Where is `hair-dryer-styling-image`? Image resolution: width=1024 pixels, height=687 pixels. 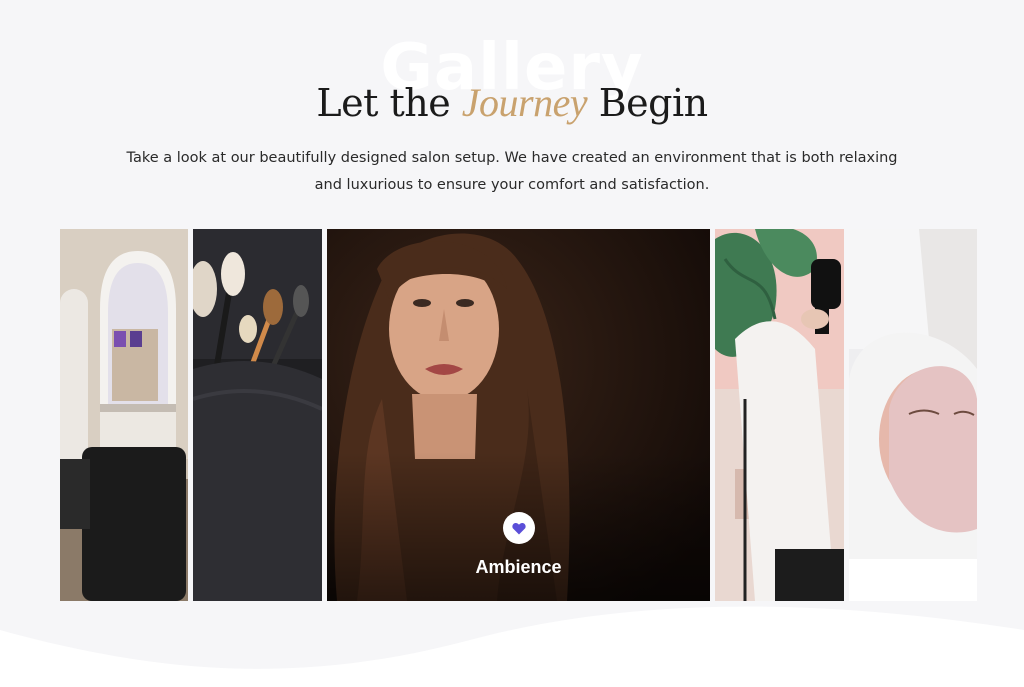 hair-dryer-styling-image is located at coordinates (779, 415).